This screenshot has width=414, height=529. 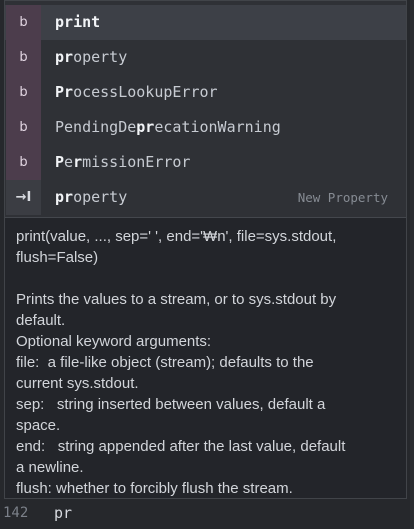 I want to click on doc-blank-line, so click(x=206, y=278).